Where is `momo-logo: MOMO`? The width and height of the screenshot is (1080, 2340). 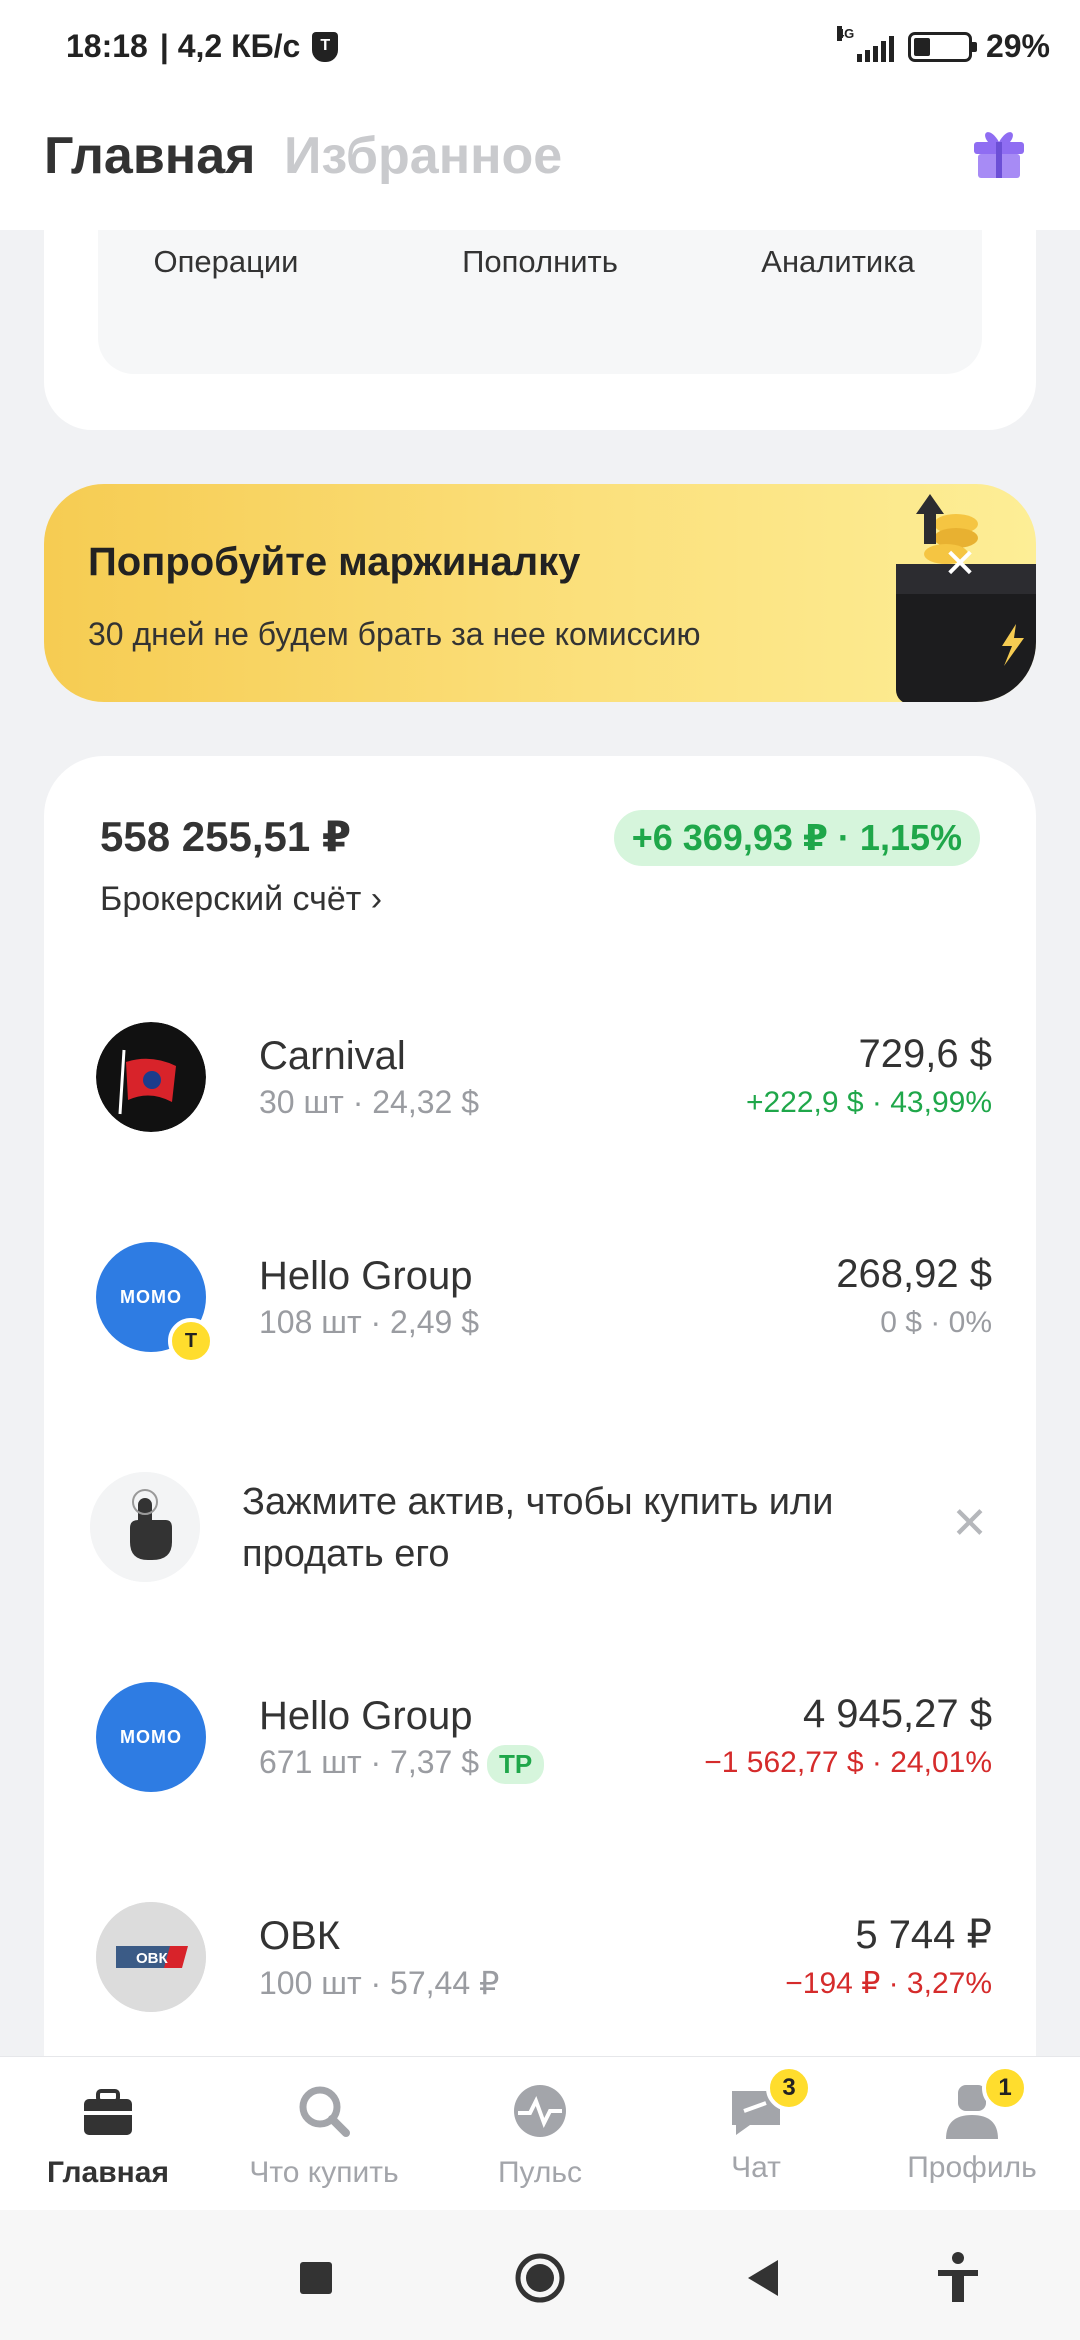 momo-logo: MOMO is located at coordinates (151, 1737).